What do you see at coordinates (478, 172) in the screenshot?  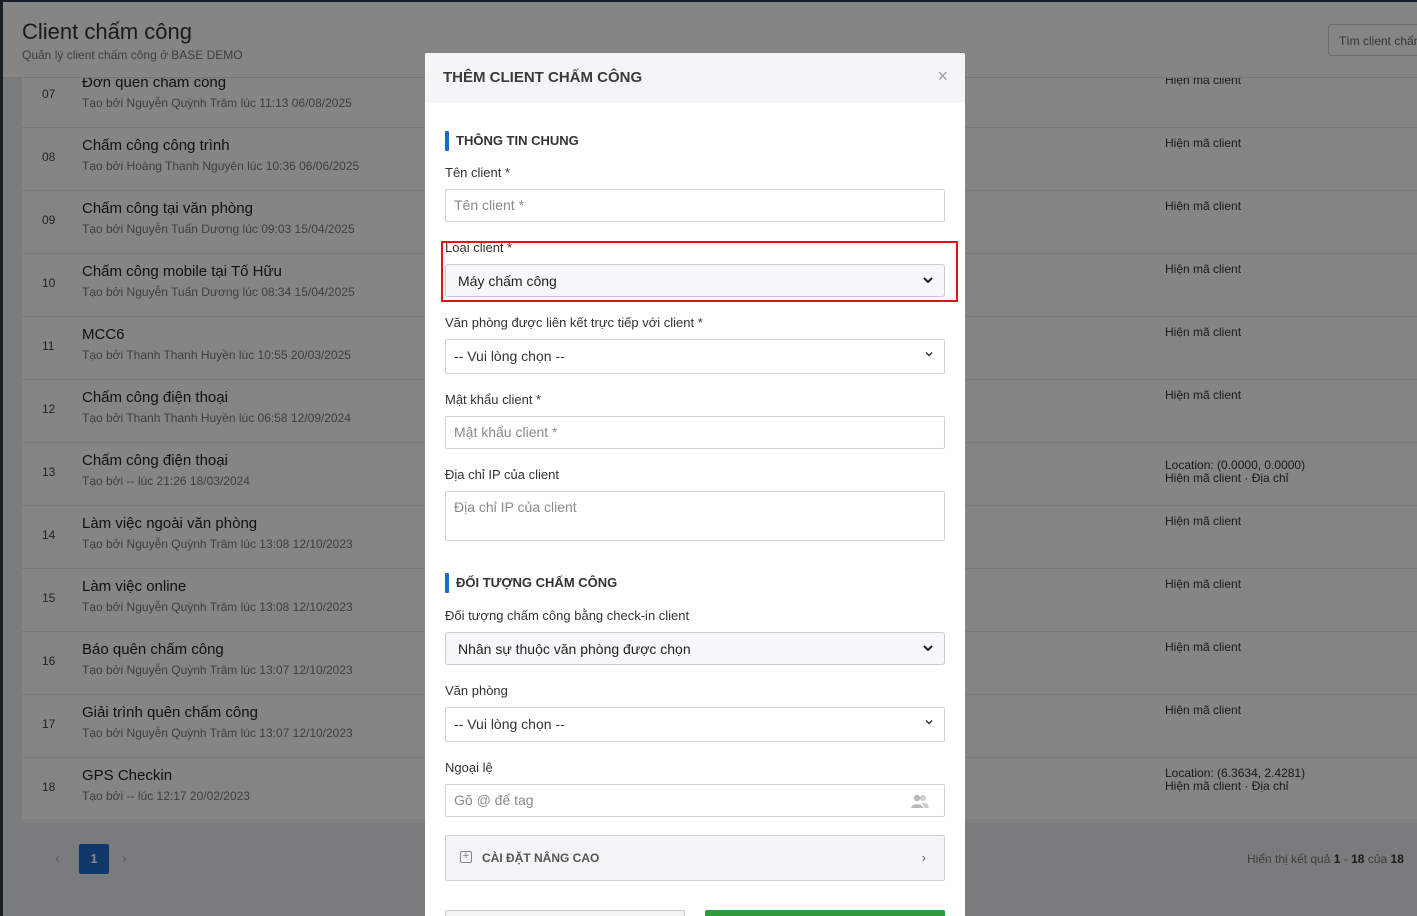 I see `client-name-label: Tên client *` at bounding box center [478, 172].